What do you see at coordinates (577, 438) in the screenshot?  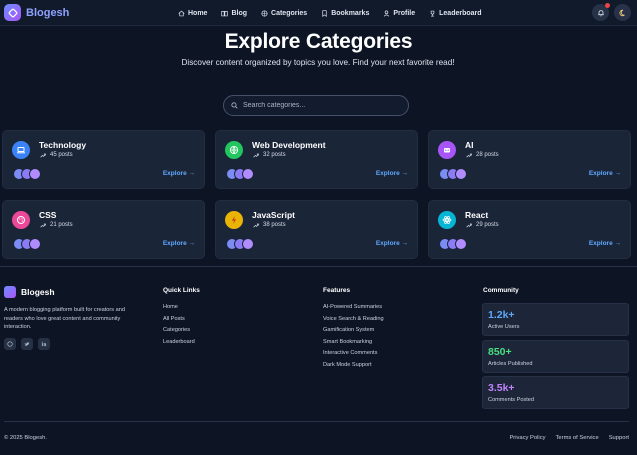 I see `terms-of-service-link: Terms of Service` at bounding box center [577, 438].